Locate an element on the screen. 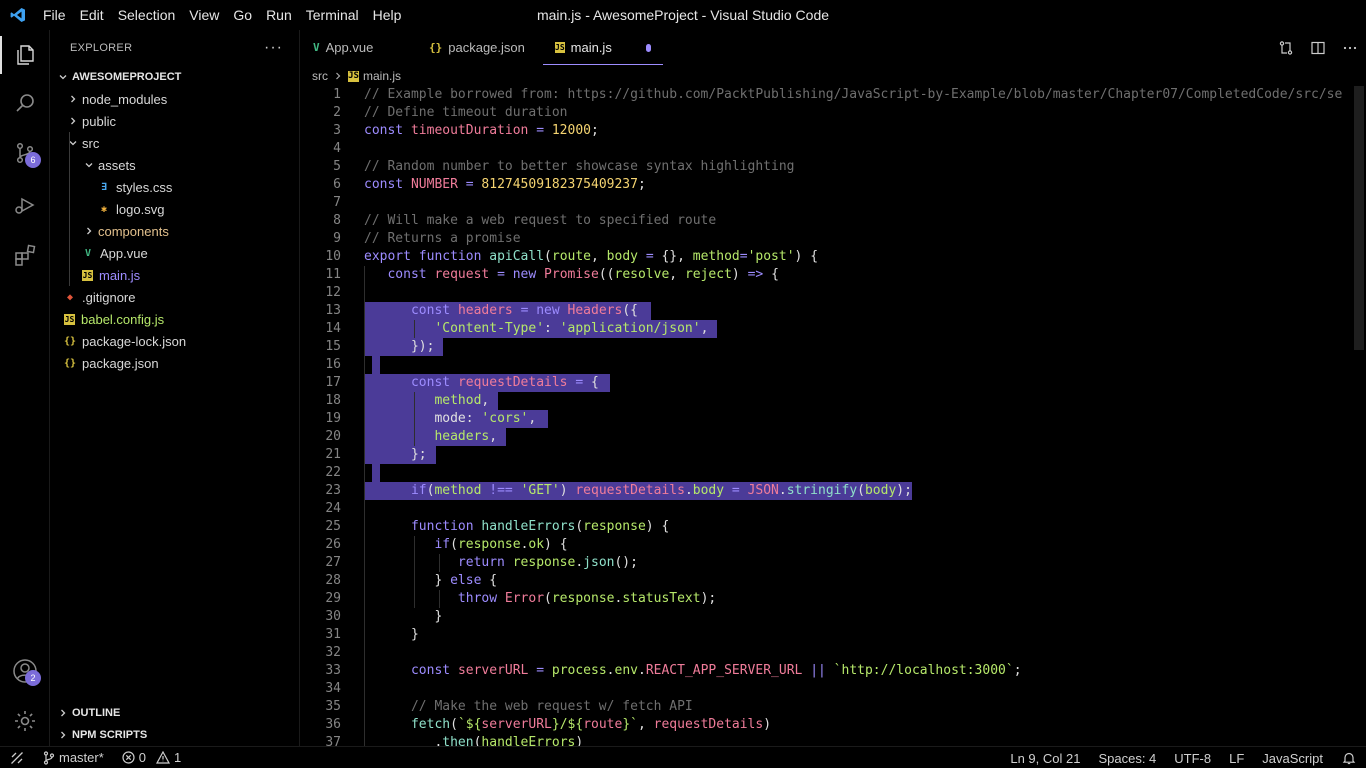  eol-status: LF is located at coordinates (1236, 757).